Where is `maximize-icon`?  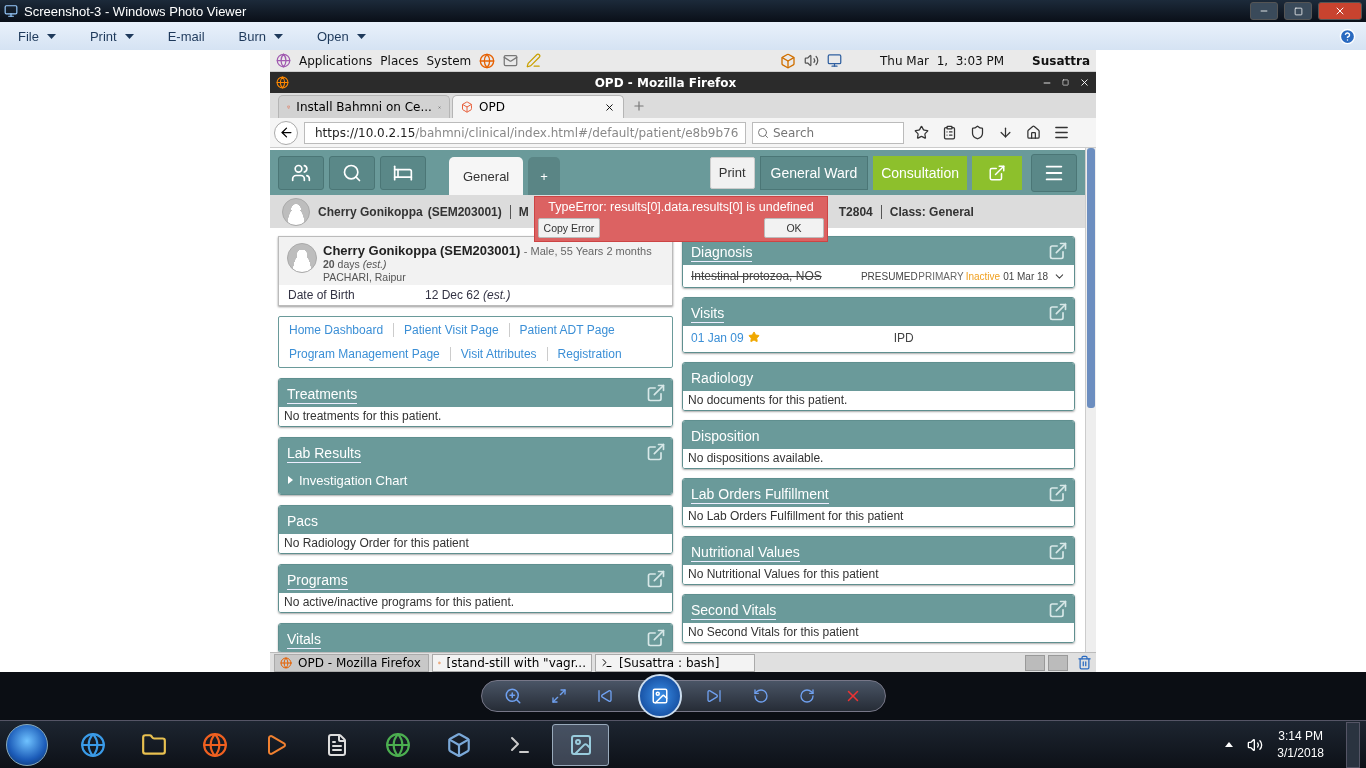 maximize-icon is located at coordinates (1065, 82).